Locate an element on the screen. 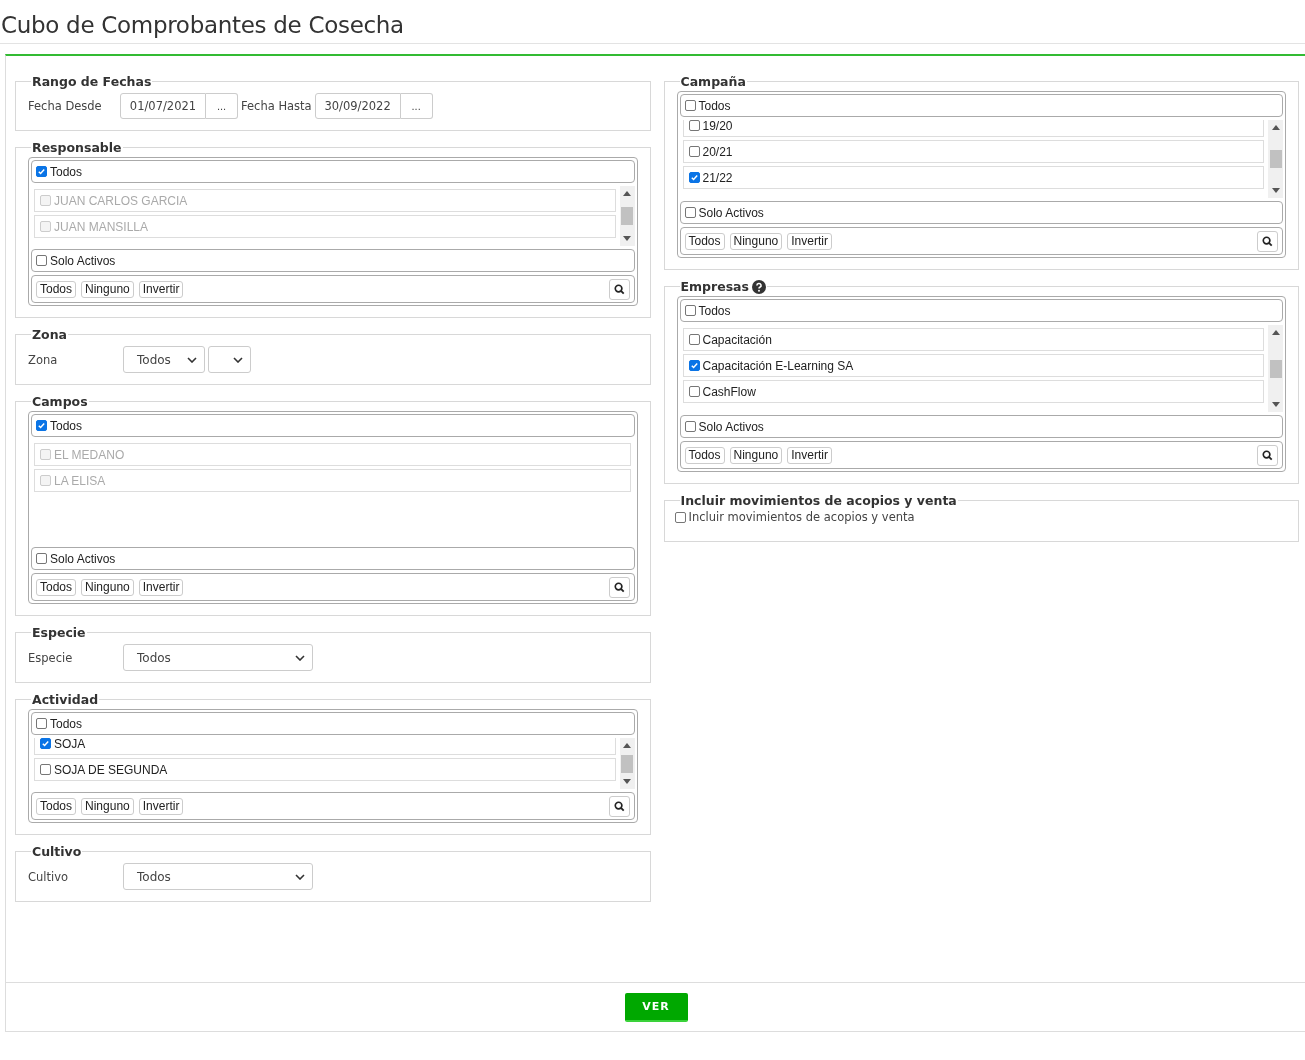  item-label: JUAN MANSILLA is located at coordinates (101, 226).